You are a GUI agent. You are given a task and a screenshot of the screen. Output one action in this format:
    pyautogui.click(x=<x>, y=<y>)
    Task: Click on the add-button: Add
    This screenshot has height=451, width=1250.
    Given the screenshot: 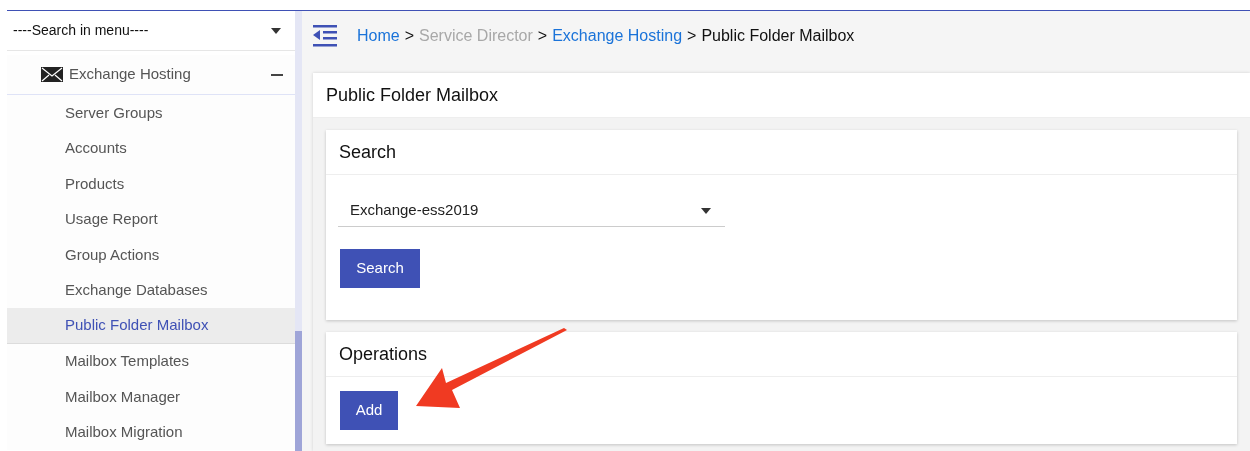 What is the action you would take?
    pyautogui.click(x=369, y=410)
    